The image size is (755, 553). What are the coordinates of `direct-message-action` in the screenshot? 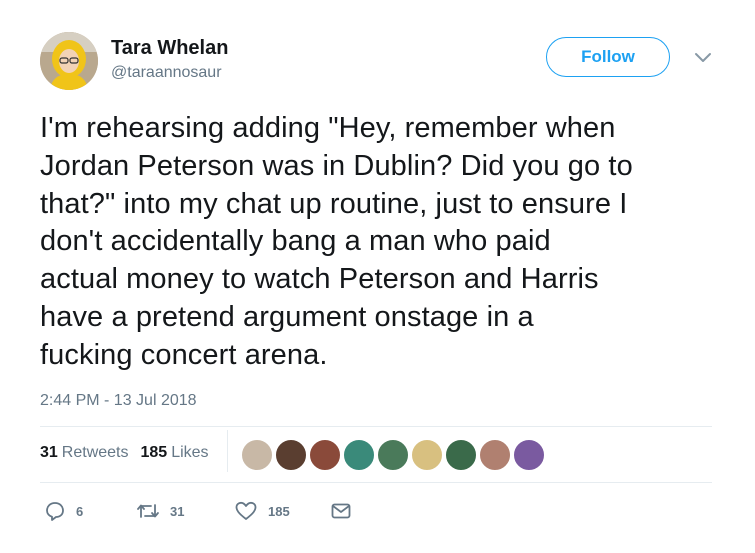 It's located at (346, 511).